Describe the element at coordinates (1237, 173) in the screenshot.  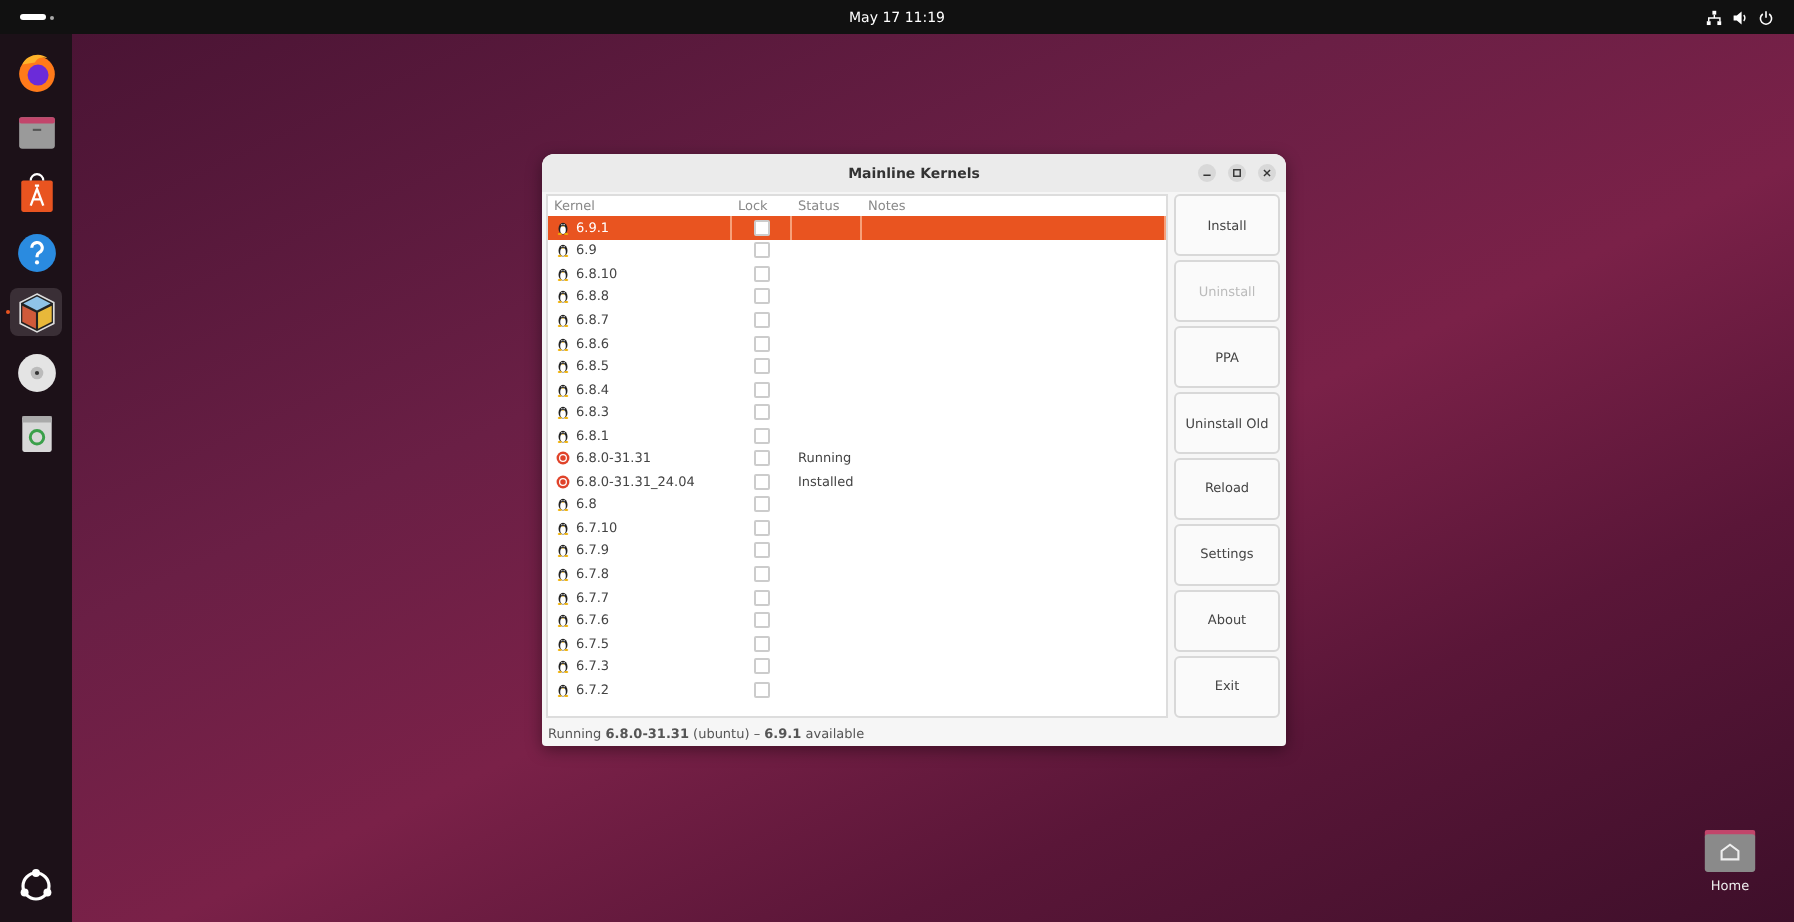
I see `maximize-icon` at that location.